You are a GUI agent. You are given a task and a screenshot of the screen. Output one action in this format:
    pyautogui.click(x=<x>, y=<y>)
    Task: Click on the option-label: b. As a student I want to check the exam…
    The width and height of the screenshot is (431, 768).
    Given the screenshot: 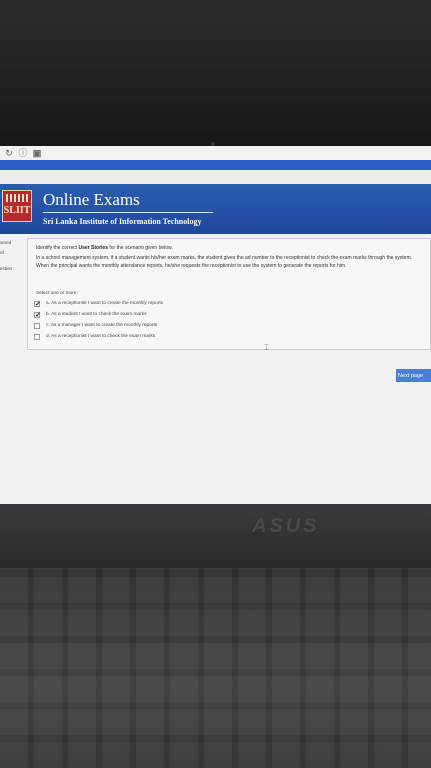 What is the action you would take?
    pyautogui.click(x=96, y=314)
    